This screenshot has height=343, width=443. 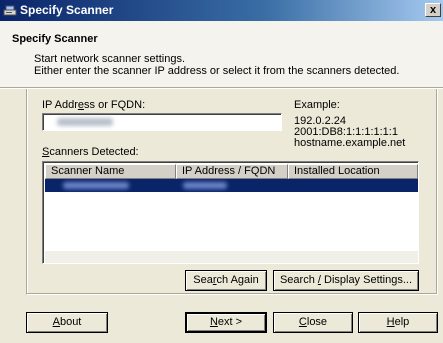 What do you see at coordinates (94, 105) in the screenshot?
I see `ip-address-label: IP Address or FQDN:` at bounding box center [94, 105].